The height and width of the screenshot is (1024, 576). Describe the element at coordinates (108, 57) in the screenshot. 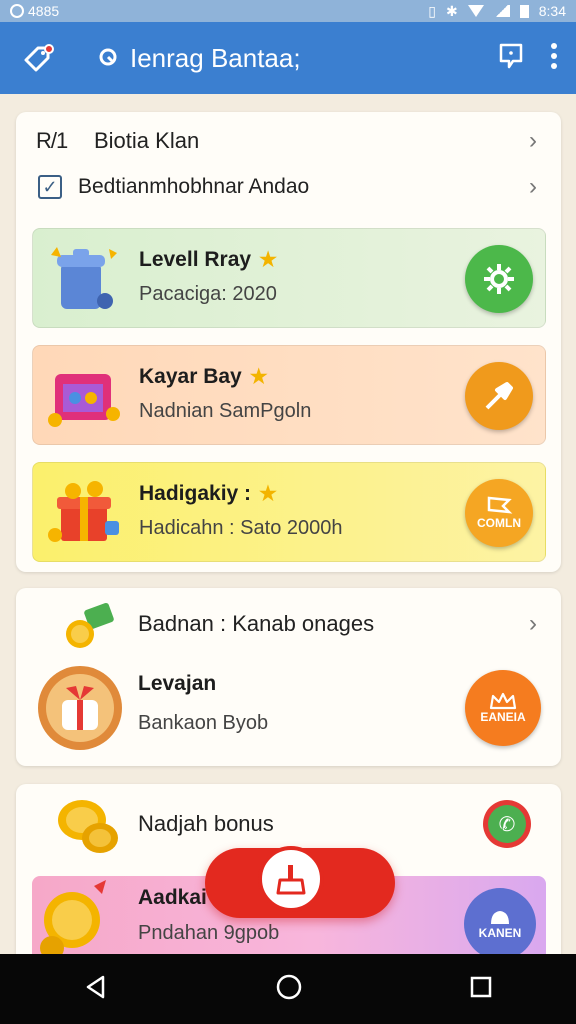

I see `search-icon` at that location.